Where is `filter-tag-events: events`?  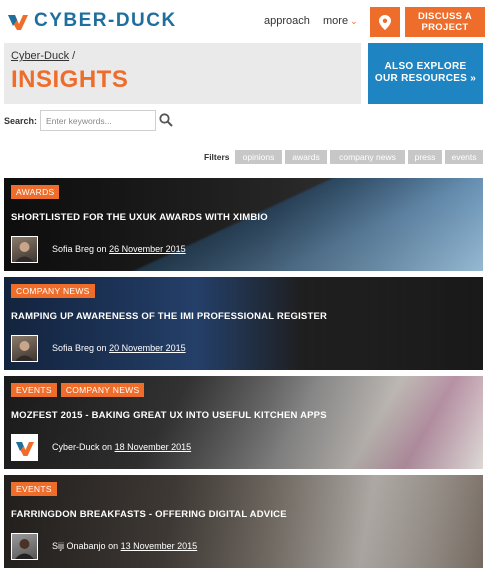
filter-tag-events: events is located at coordinates (464, 157).